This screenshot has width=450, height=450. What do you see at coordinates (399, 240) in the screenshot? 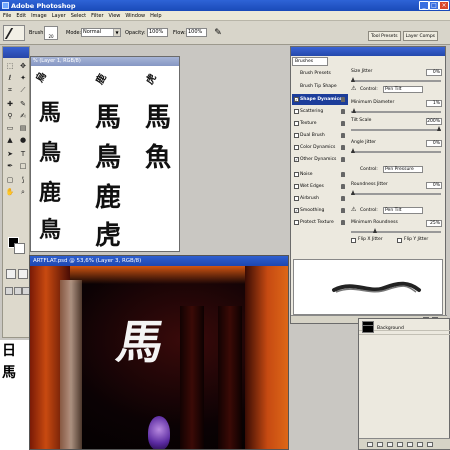
I see `flip-y-checkbox` at bounding box center [399, 240].